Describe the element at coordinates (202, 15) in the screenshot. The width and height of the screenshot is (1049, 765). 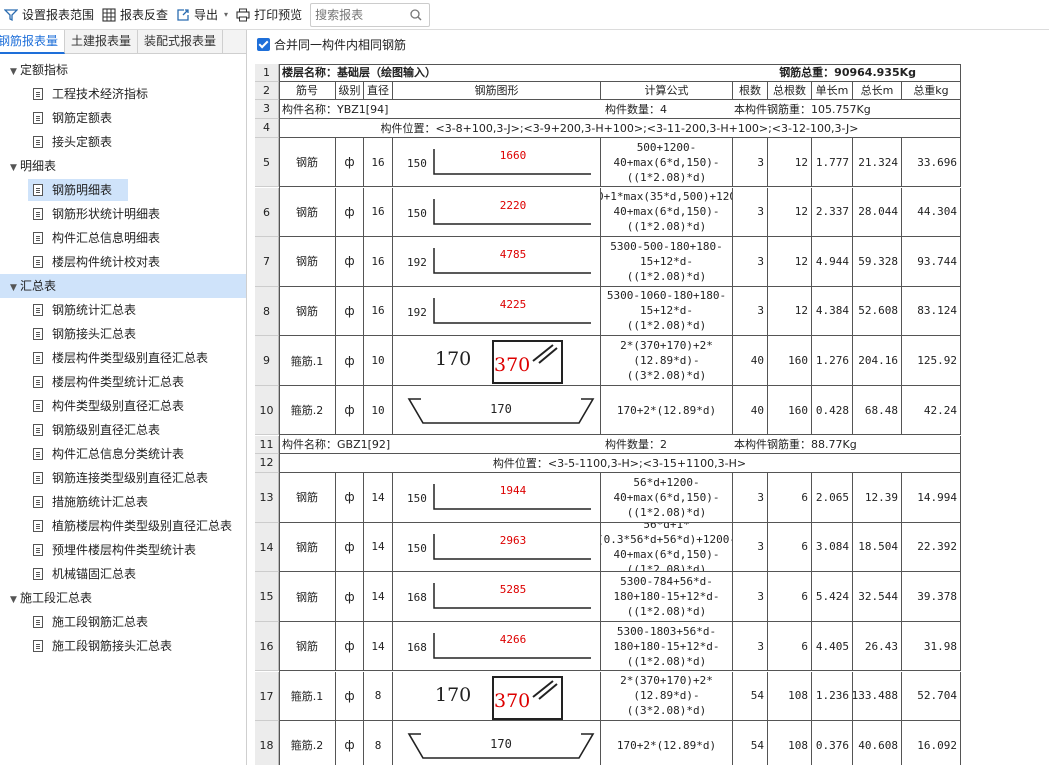
I see `export-button: 导出 ▾` at that location.